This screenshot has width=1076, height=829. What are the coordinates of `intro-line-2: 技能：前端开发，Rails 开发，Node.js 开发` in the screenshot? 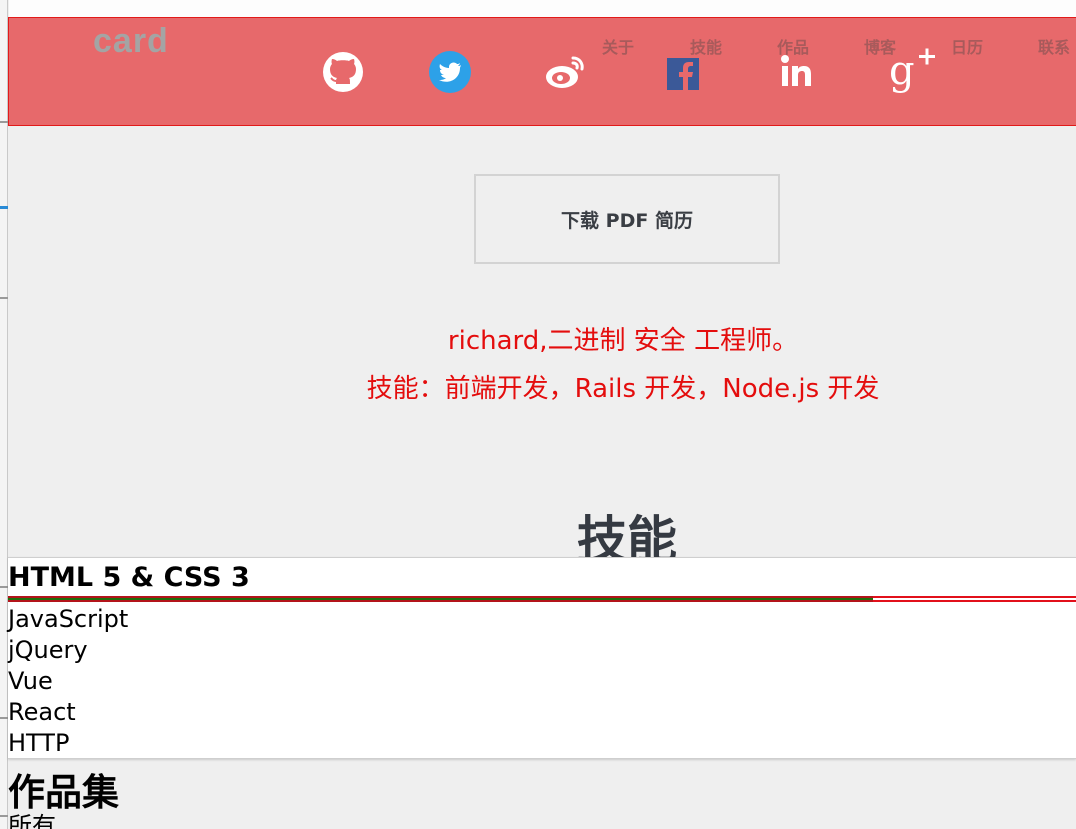 It's located at (623, 389).